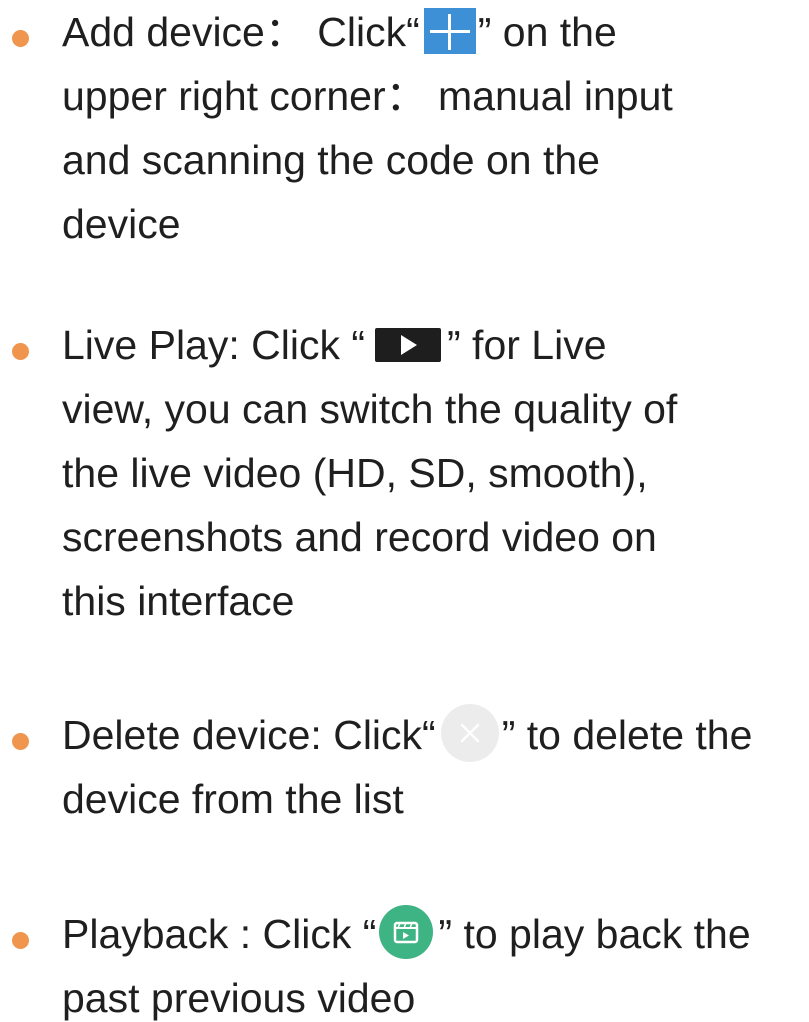 Image resolution: width=809 pixels, height=1022 pixels. What do you see at coordinates (239, 998) in the screenshot?
I see `text-line: past previous video` at bounding box center [239, 998].